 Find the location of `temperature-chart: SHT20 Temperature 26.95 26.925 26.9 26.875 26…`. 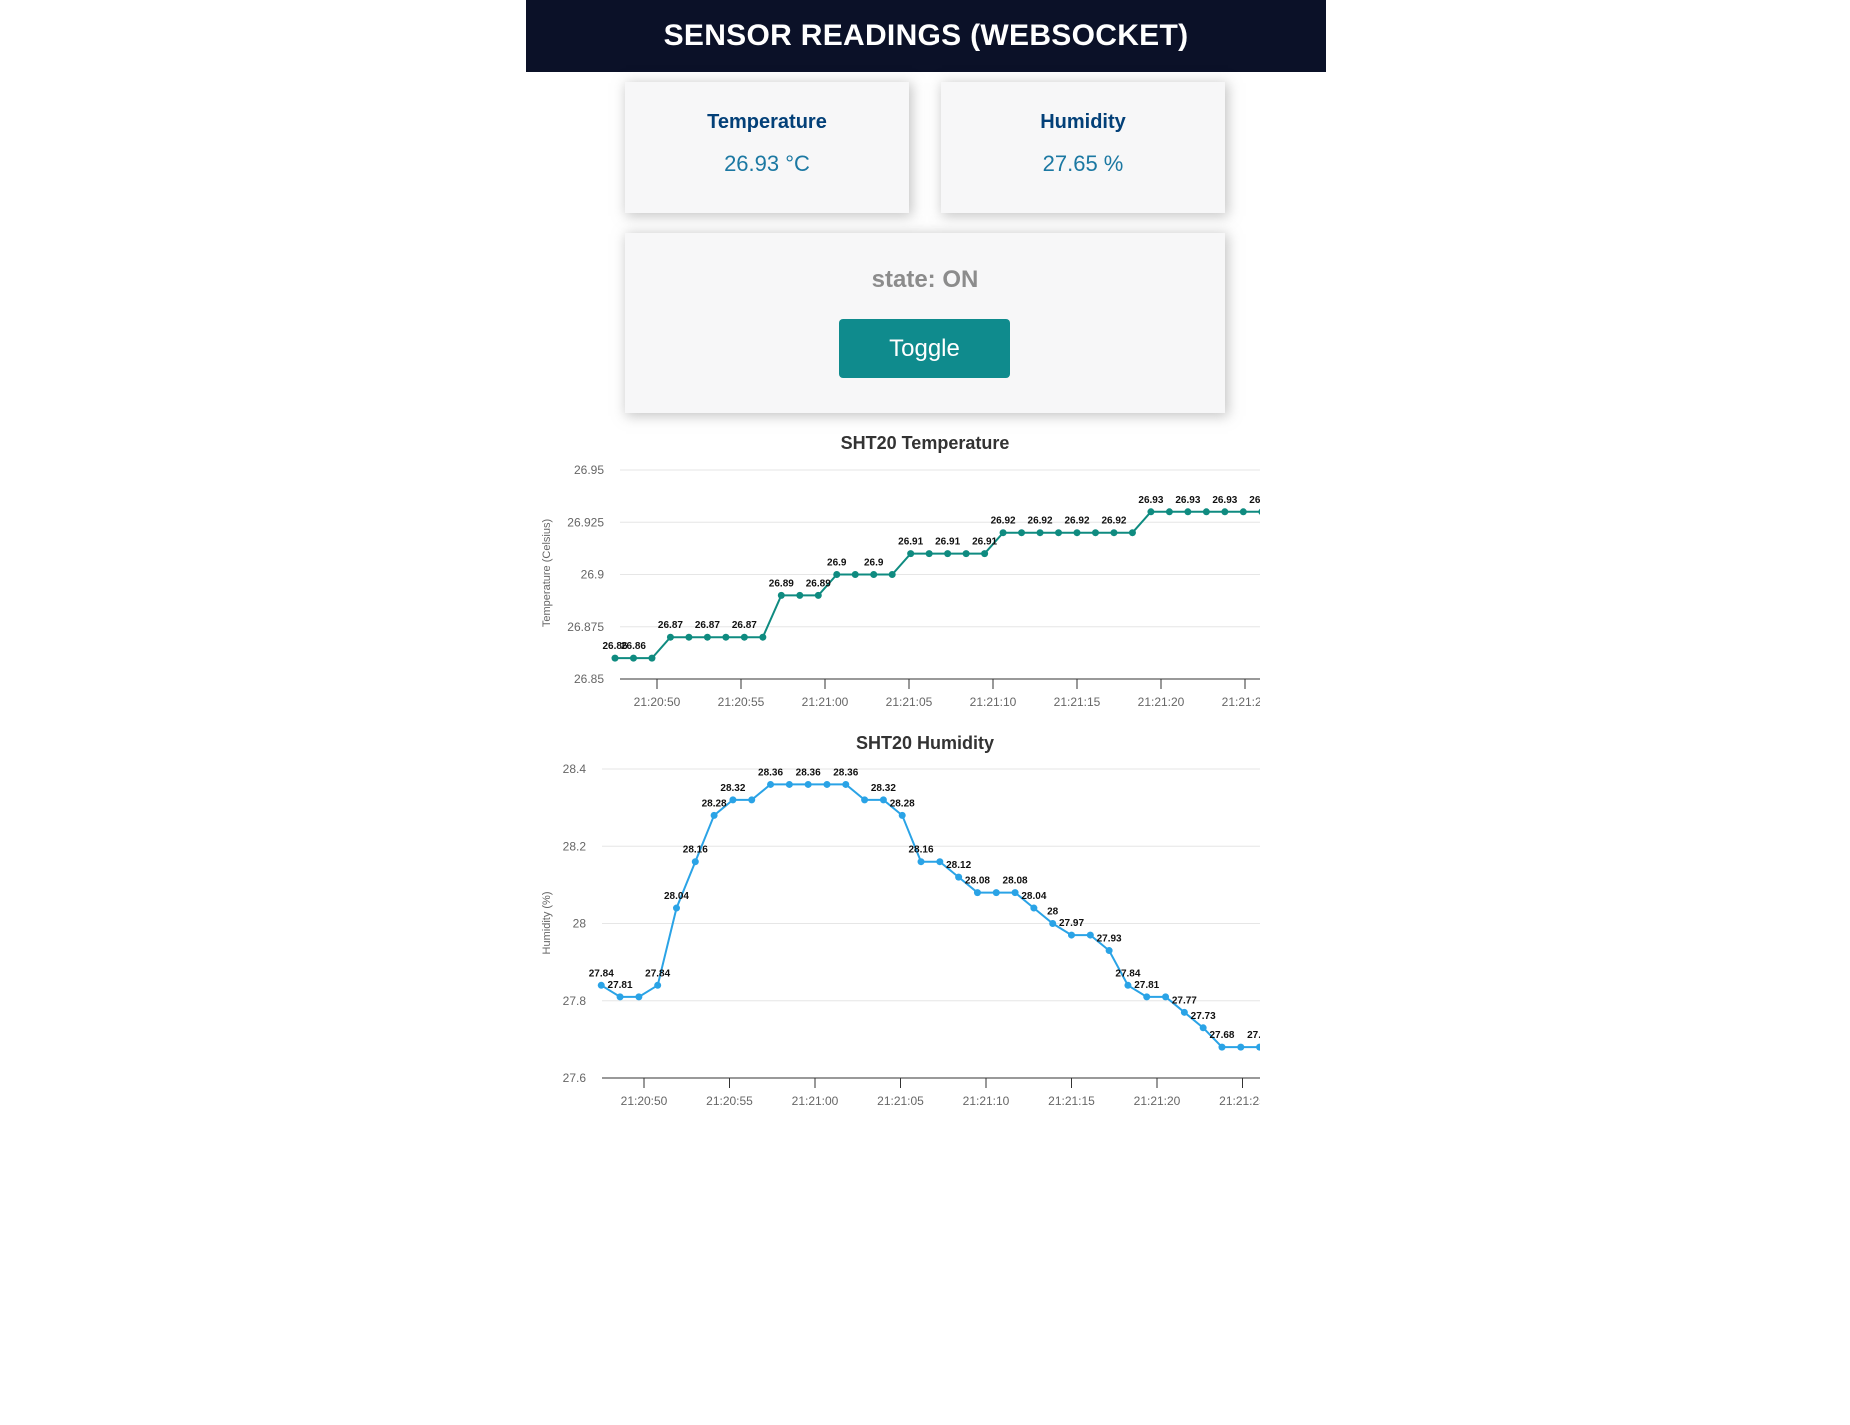

temperature-chart: SHT20 Temperature 26.95 26.925 26.9 26.875 26… is located at coordinates (900, 571).